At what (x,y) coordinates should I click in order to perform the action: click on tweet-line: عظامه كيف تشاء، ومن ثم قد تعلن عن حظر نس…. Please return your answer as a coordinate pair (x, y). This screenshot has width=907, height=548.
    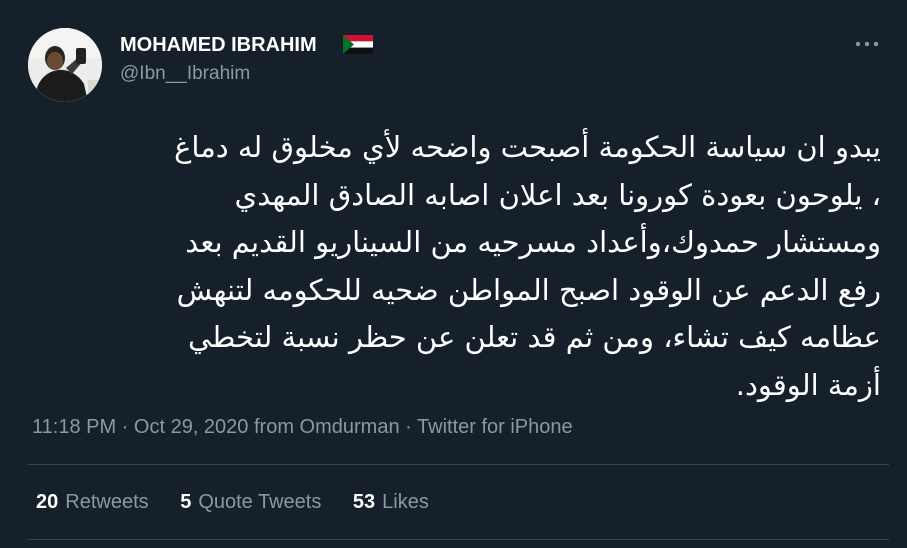
    Looking at the image, I should click on (534, 337).